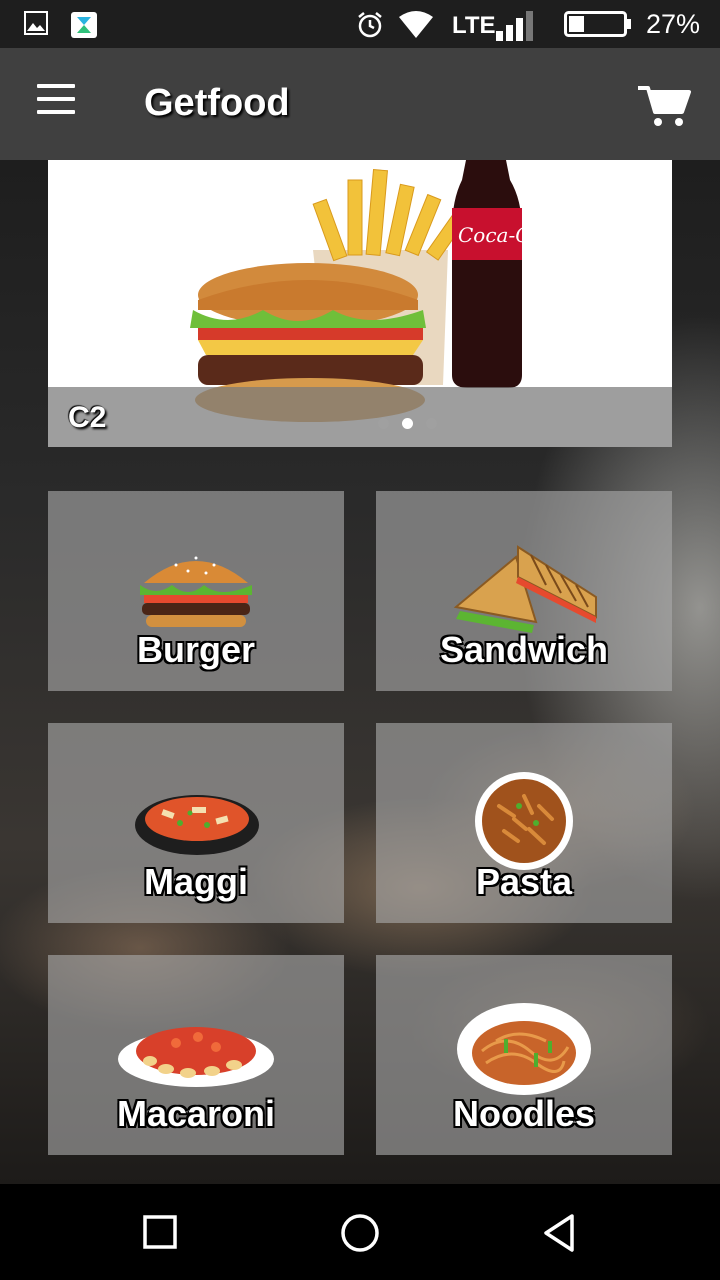 The image size is (720, 1280). I want to click on category-label: Macaroni, so click(196, 1113).